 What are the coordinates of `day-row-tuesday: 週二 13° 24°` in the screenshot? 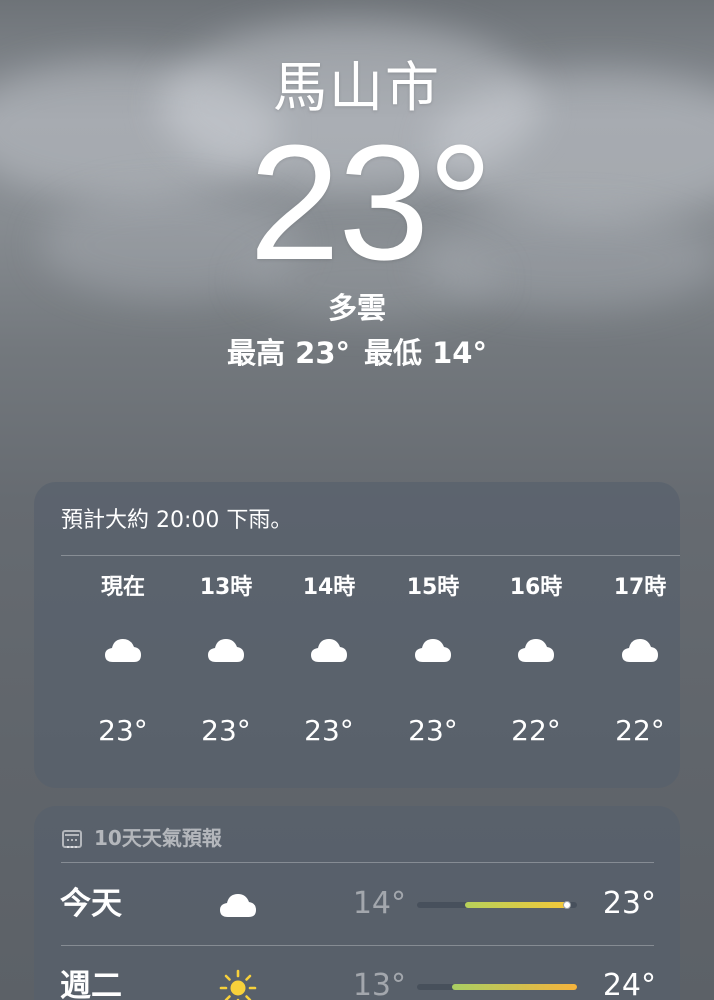 It's located at (357, 983).